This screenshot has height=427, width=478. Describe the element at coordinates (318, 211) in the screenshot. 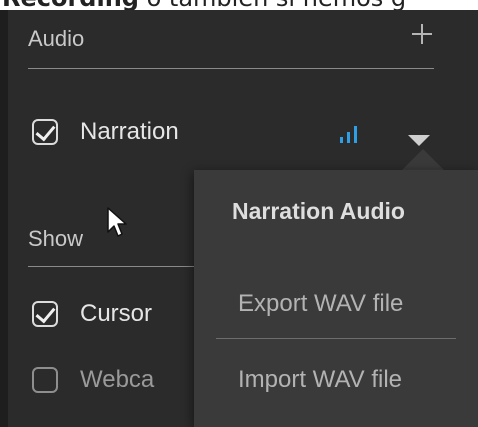

I see `popup-title: Narration Audio` at that location.